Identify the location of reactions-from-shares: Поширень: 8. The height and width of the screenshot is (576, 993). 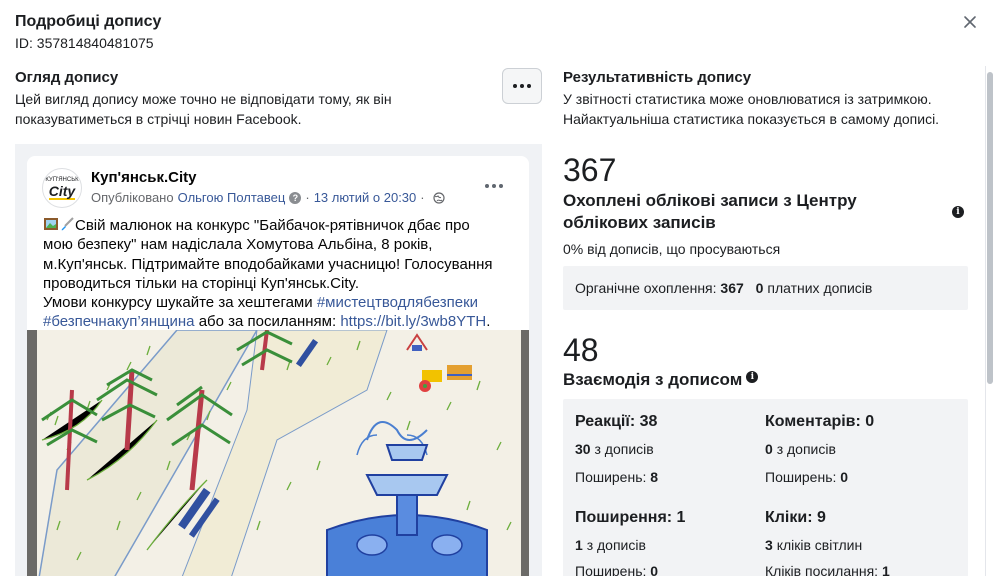
(616, 477).